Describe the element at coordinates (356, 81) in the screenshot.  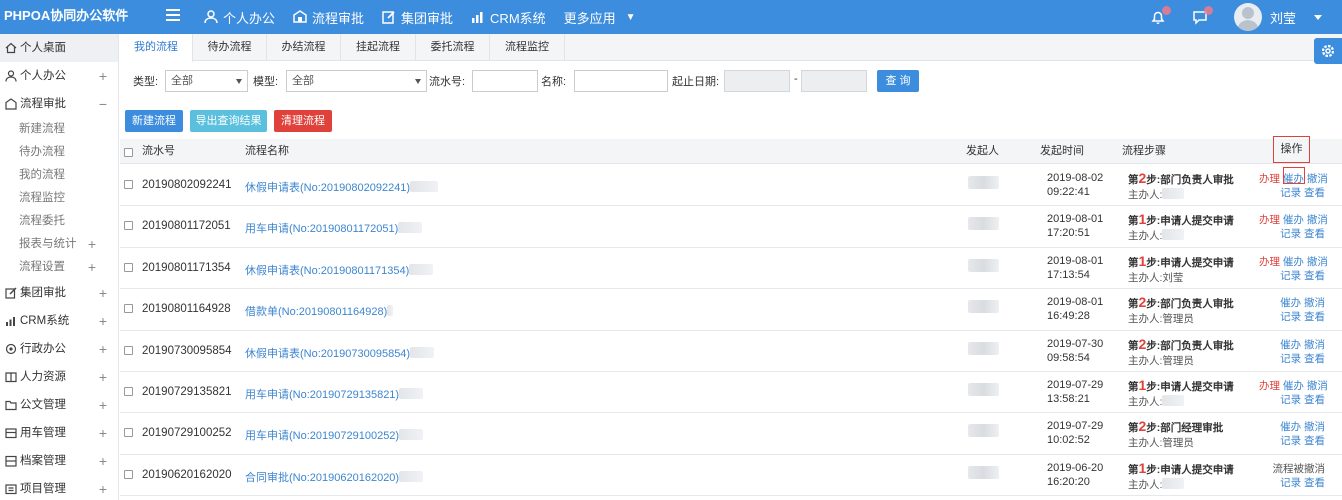
I see `model-select: 全部` at that location.